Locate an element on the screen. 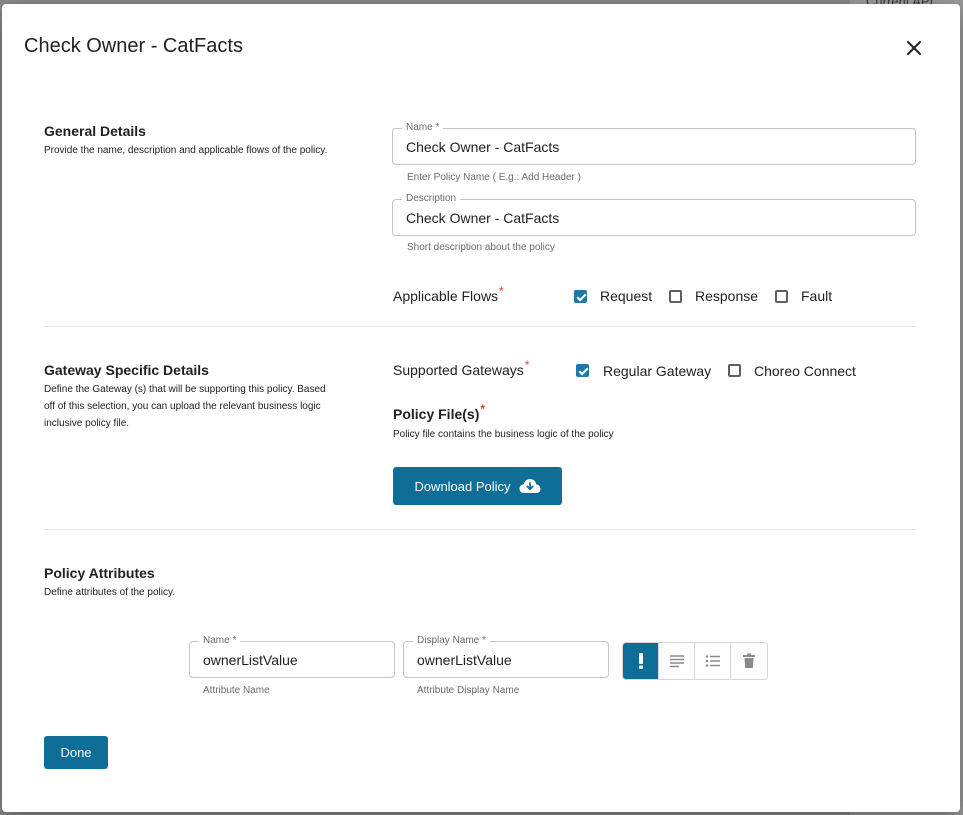  flow-response-label: Response is located at coordinates (727, 296).